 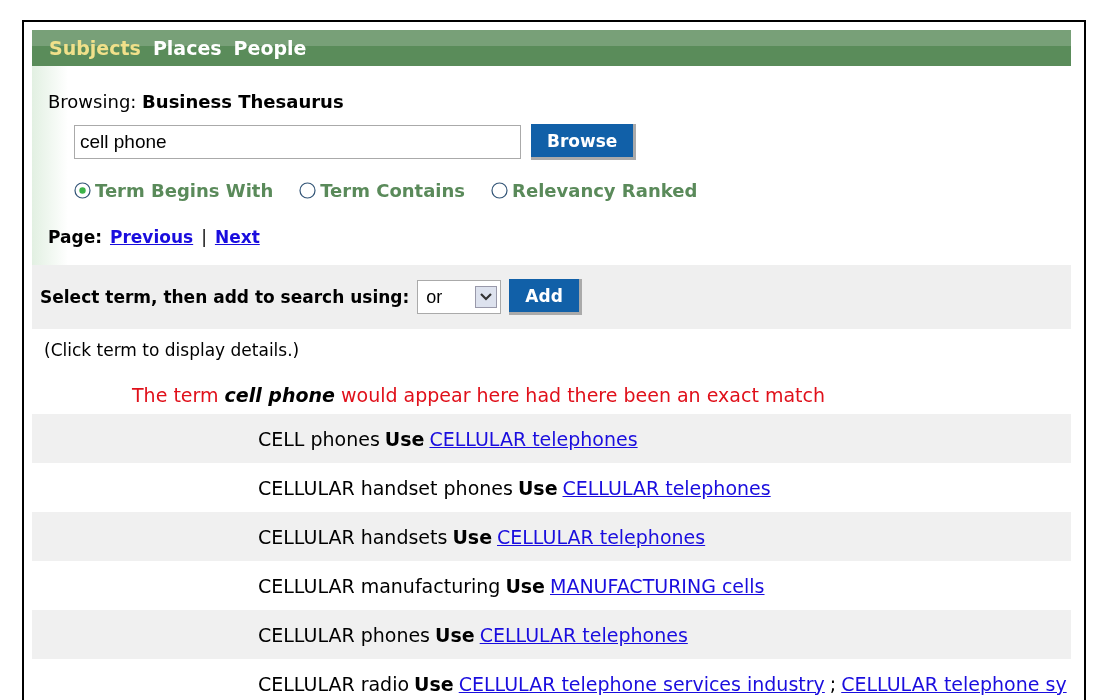 What do you see at coordinates (459, 297) in the screenshot?
I see `operator-dropdown: or` at bounding box center [459, 297].